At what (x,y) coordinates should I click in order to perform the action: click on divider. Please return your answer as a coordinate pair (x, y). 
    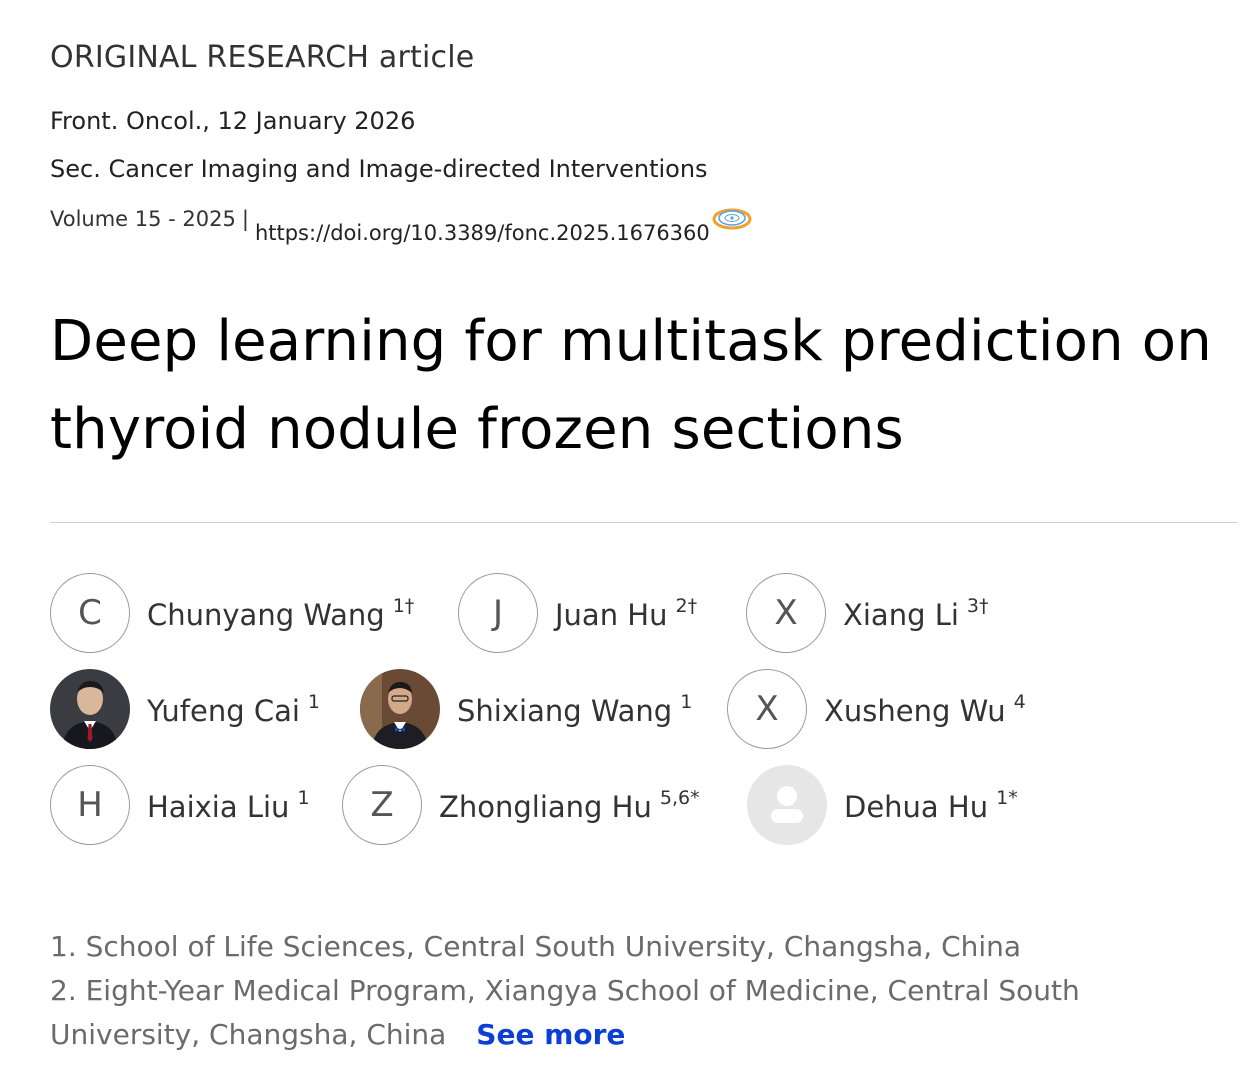
    Looking at the image, I should click on (643, 522).